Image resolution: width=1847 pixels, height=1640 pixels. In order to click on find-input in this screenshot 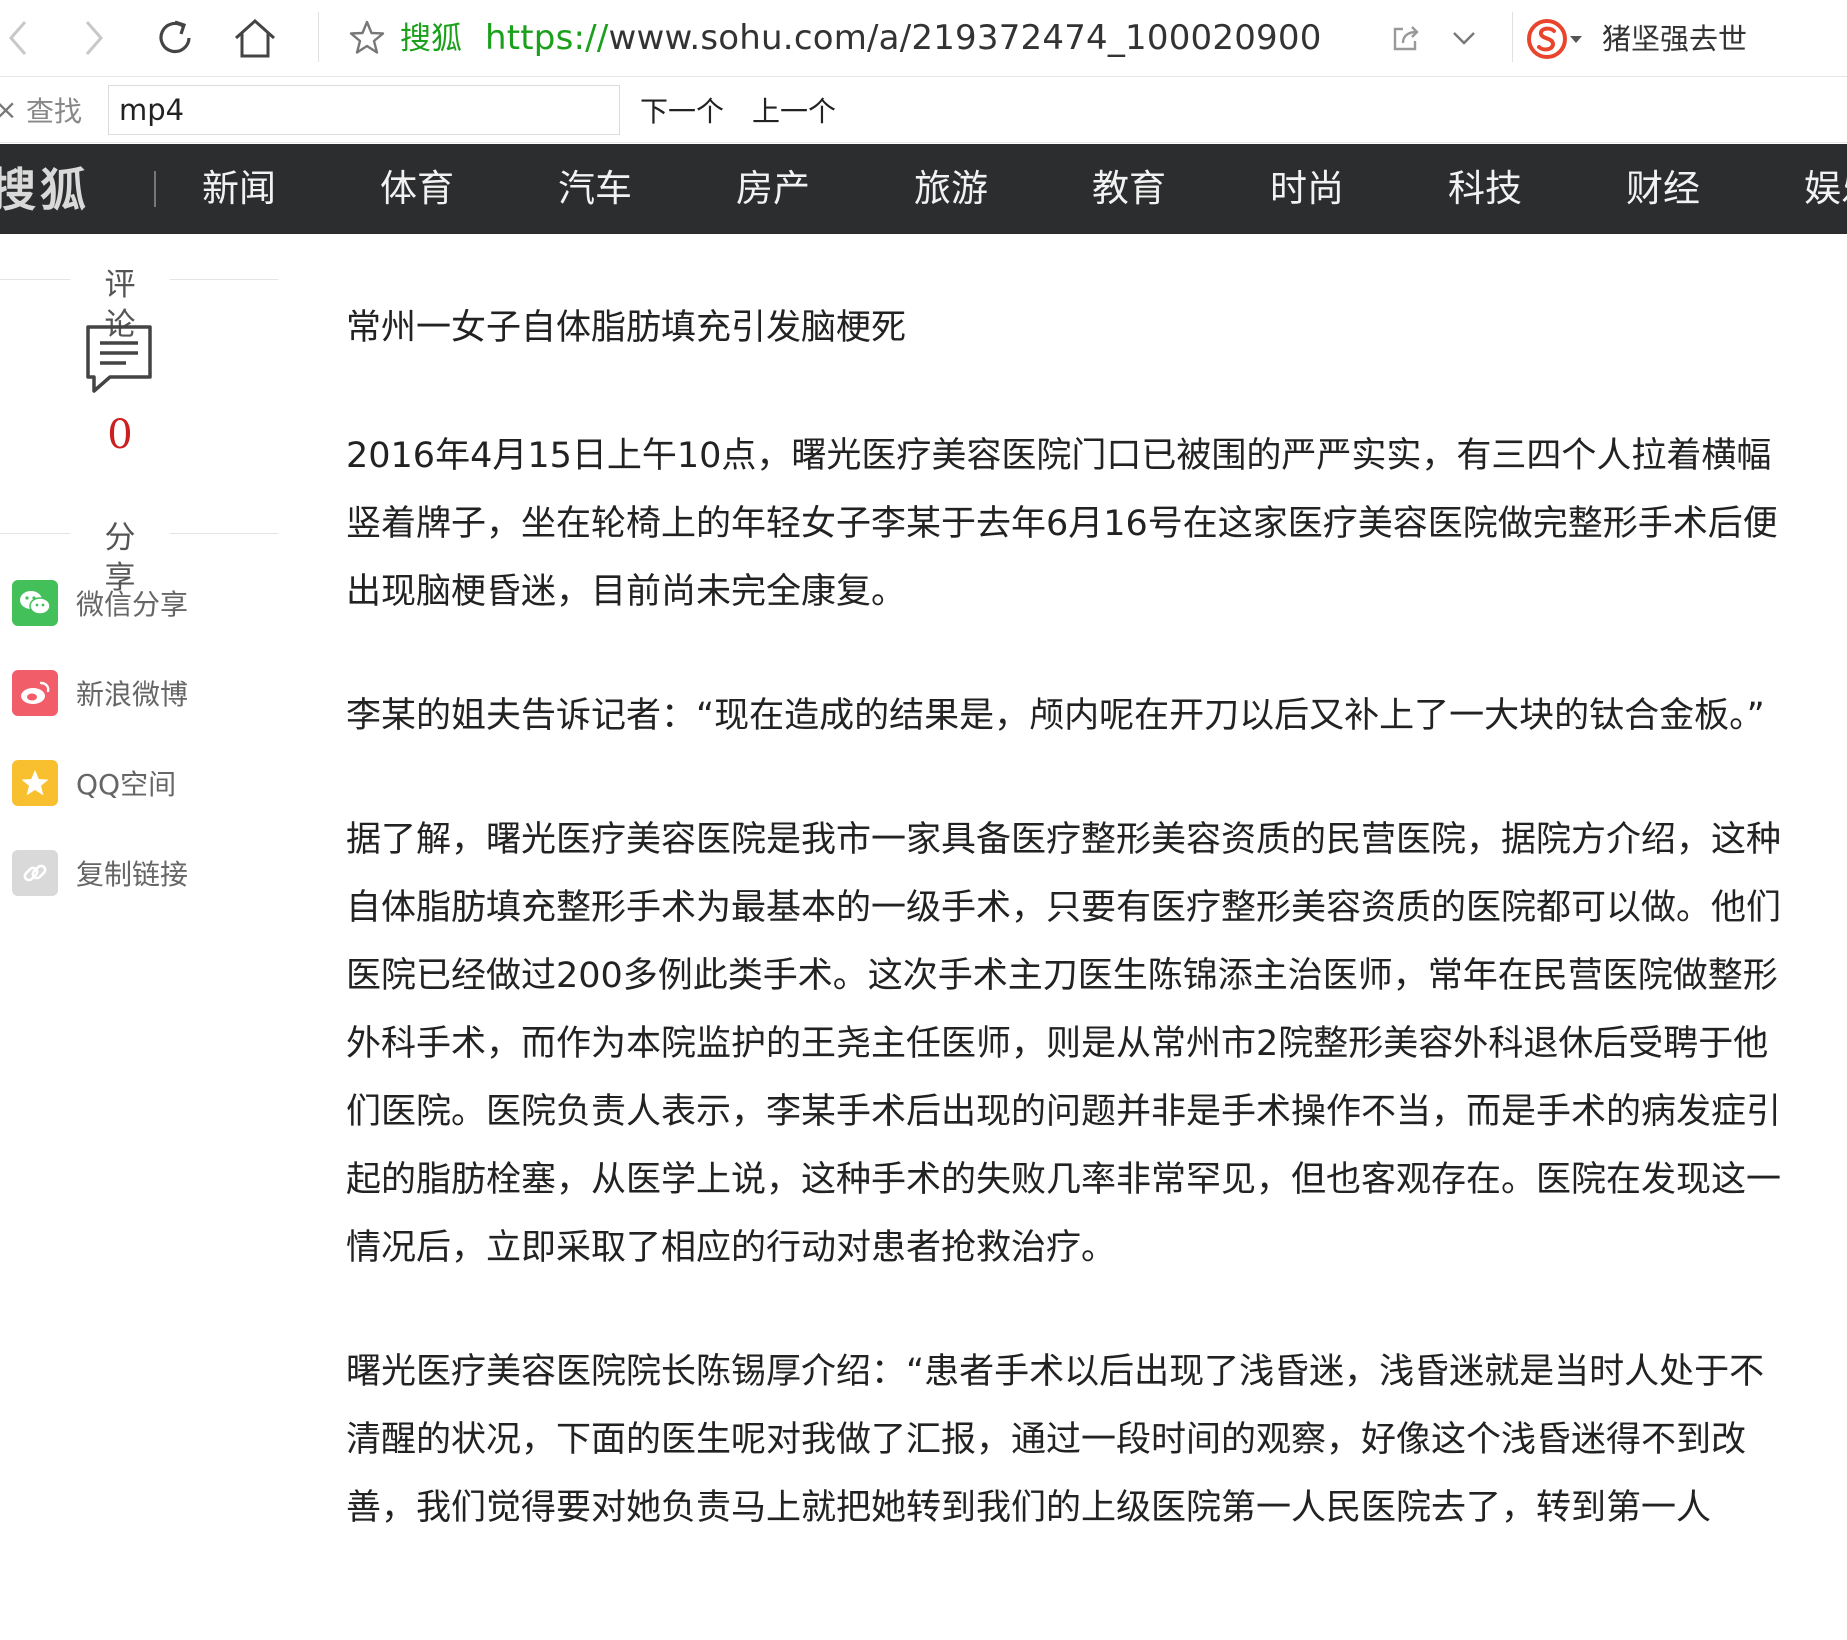, I will do `click(364, 110)`.